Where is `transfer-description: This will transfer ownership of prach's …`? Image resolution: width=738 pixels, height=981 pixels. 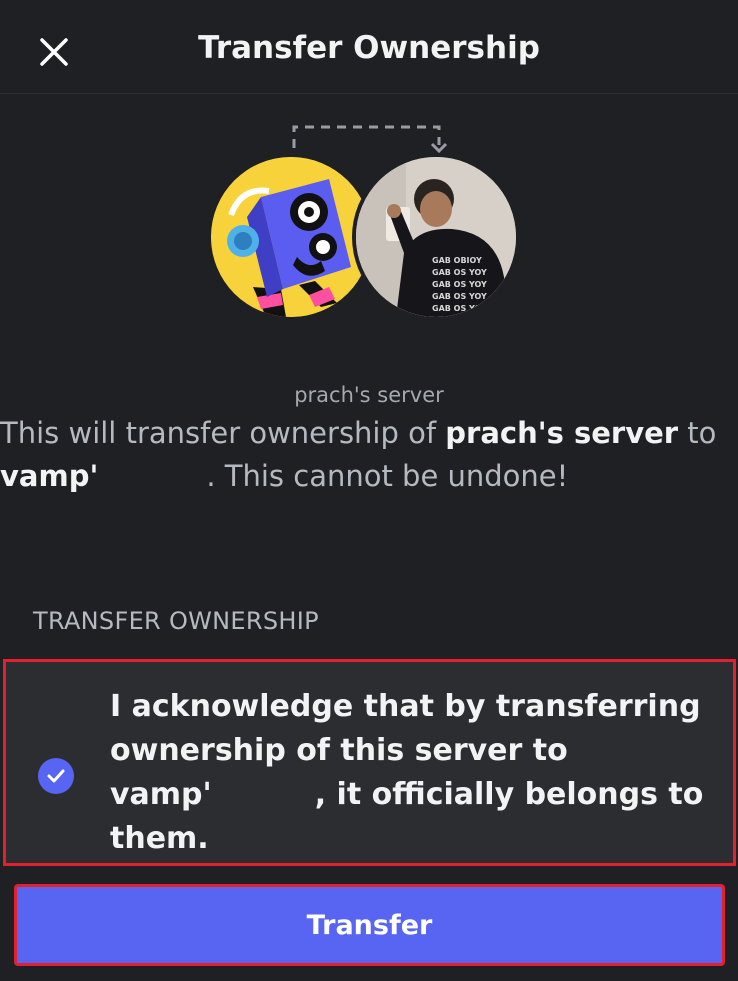
transfer-description: This will transfer ownership of prach's … is located at coordinates (369, 455).